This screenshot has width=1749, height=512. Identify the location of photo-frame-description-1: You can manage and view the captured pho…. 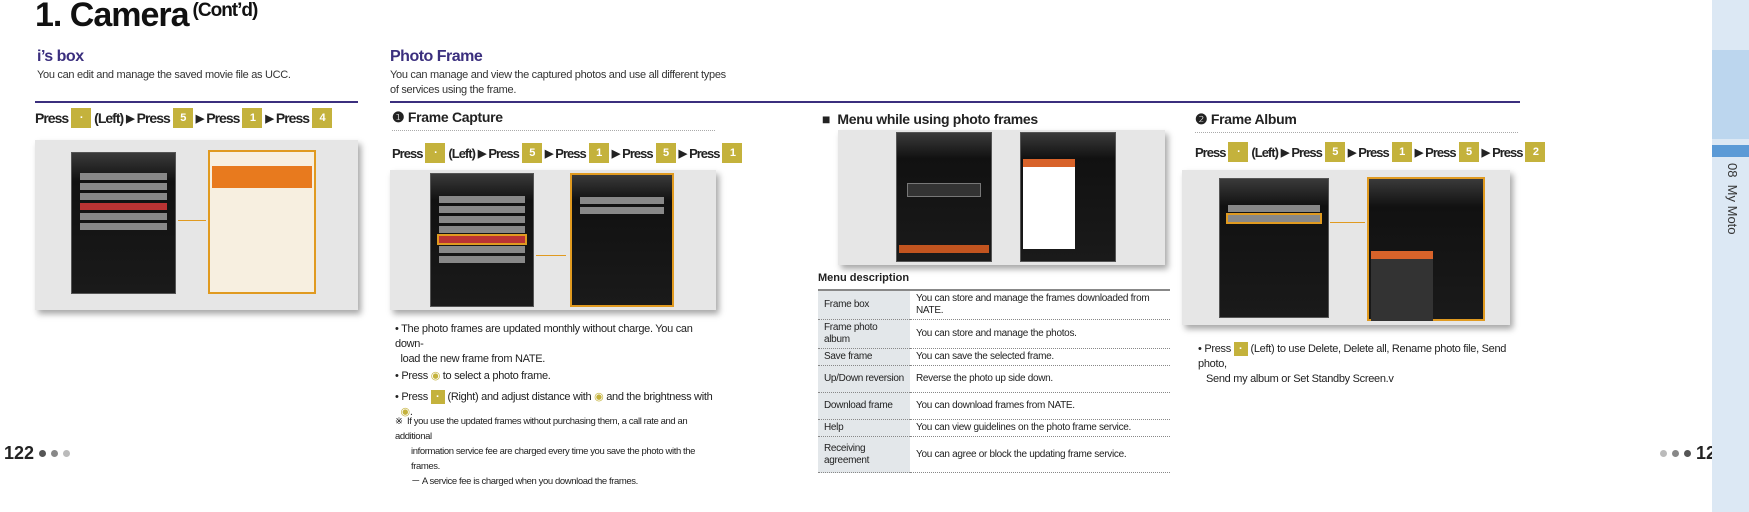
(558, 75).